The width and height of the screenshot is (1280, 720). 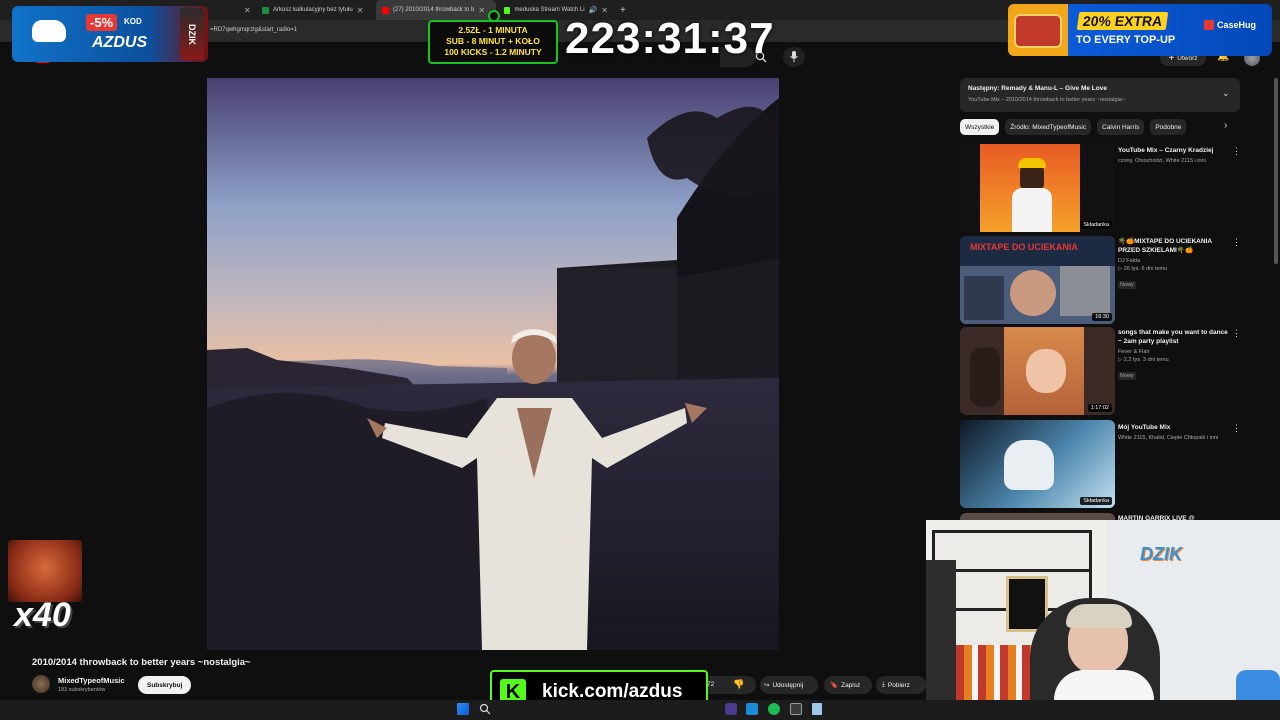 What do you see at coordinates (1122, 21) in the screenshot?
I see `extra-label: 20% EXTRA` at bounding box center [1122, 21].